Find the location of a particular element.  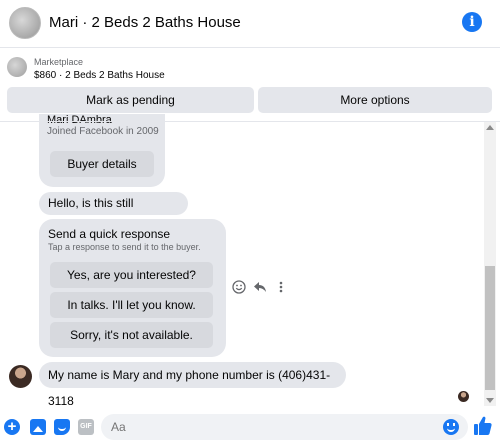

message-hello: Hello, is this still available? is located at coordinates (113, 212).